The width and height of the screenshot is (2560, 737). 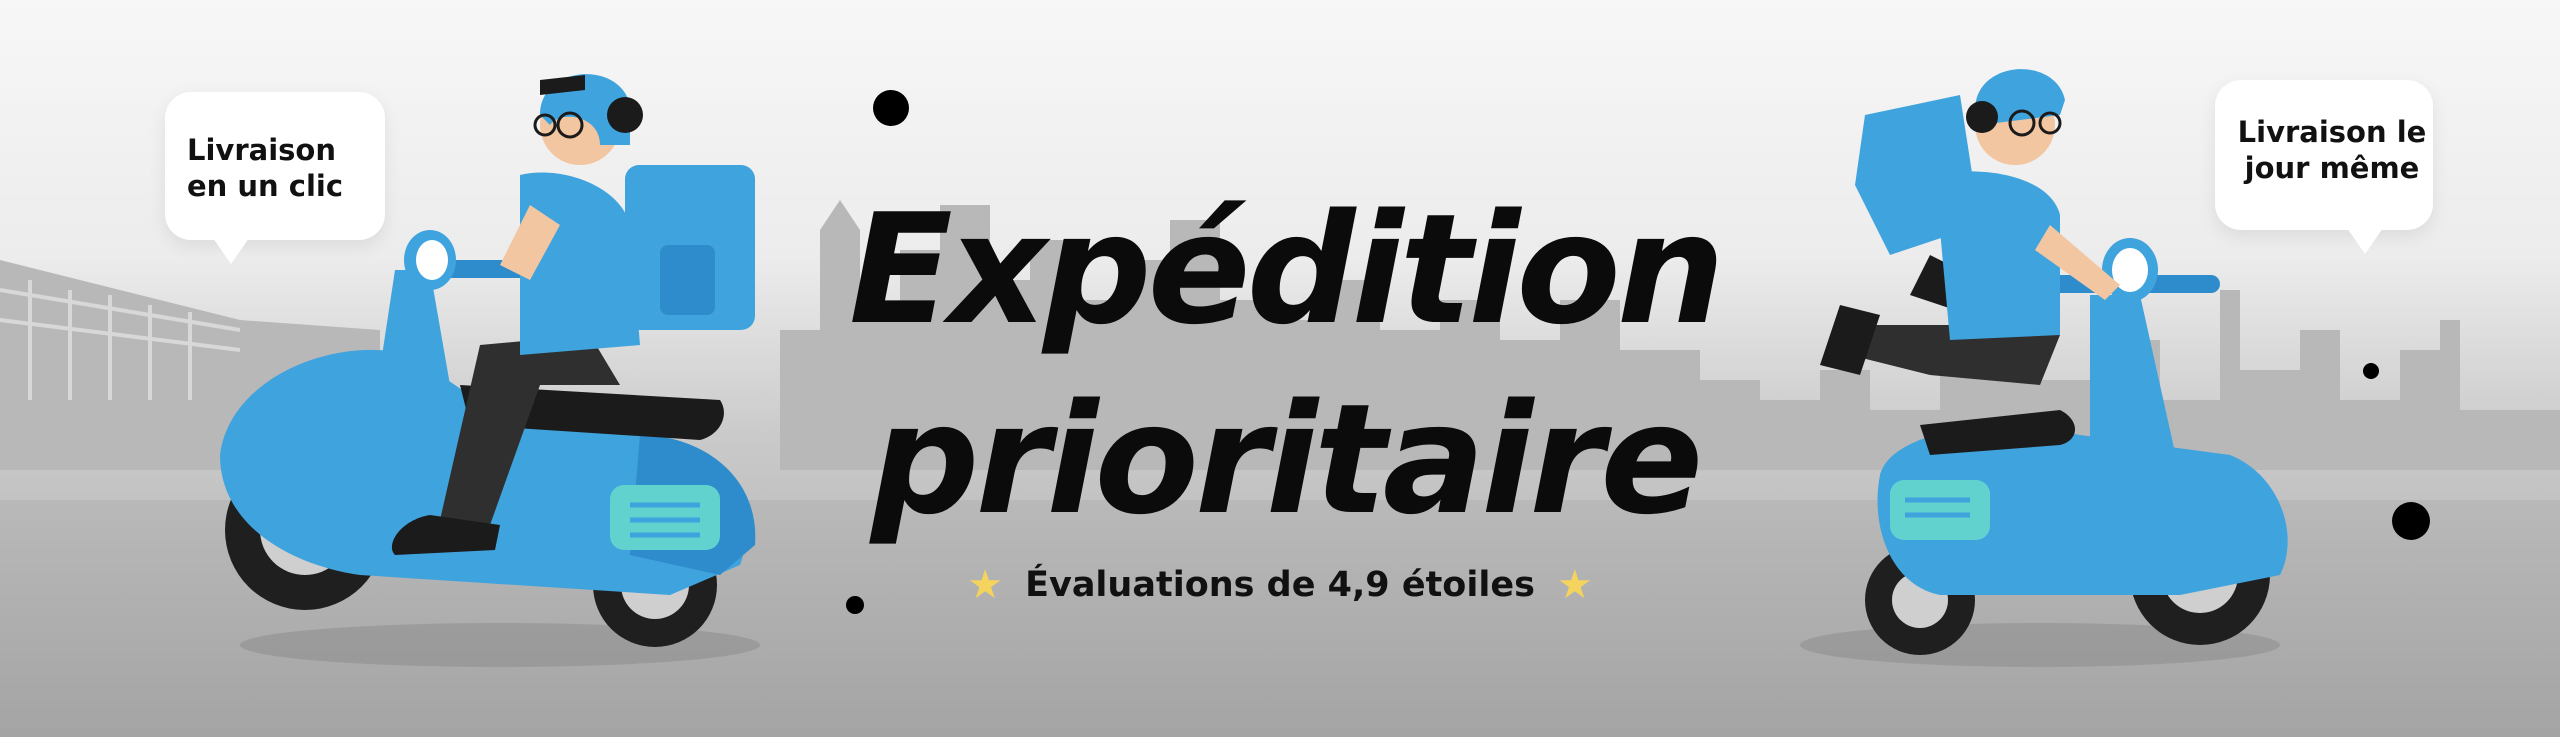 I want to click on rating-text: Évaluations de 4,9 étoiles, so click(x=1280, y=585).